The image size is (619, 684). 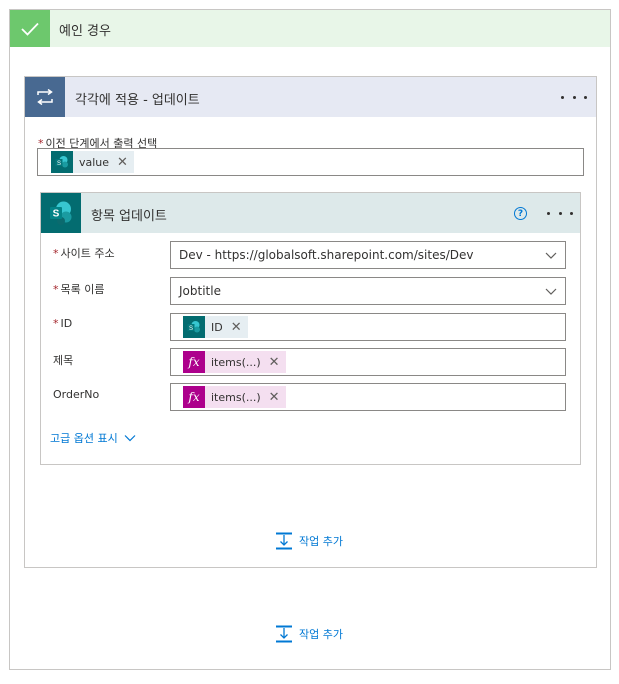 What do you see at coordinates (122, 162) in the screenshot?
I see `remove-value-token-icon: ✕` at bounding box center [122, 162].